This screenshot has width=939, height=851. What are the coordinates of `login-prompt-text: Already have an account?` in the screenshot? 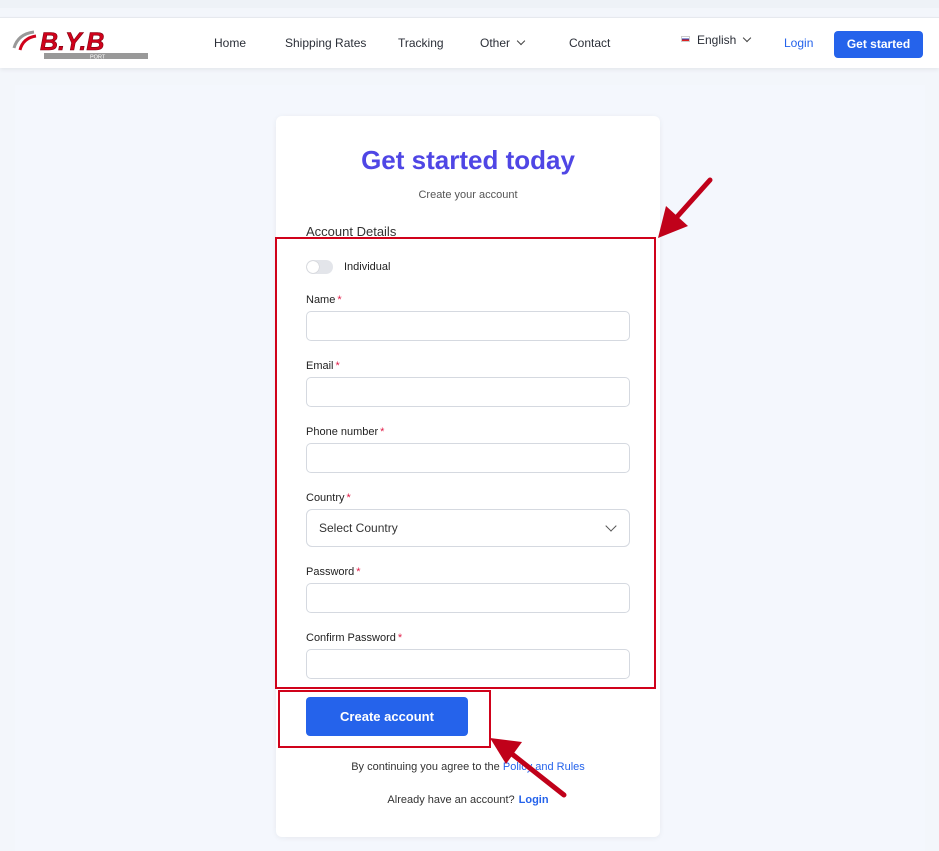 It's located at (451, 800).